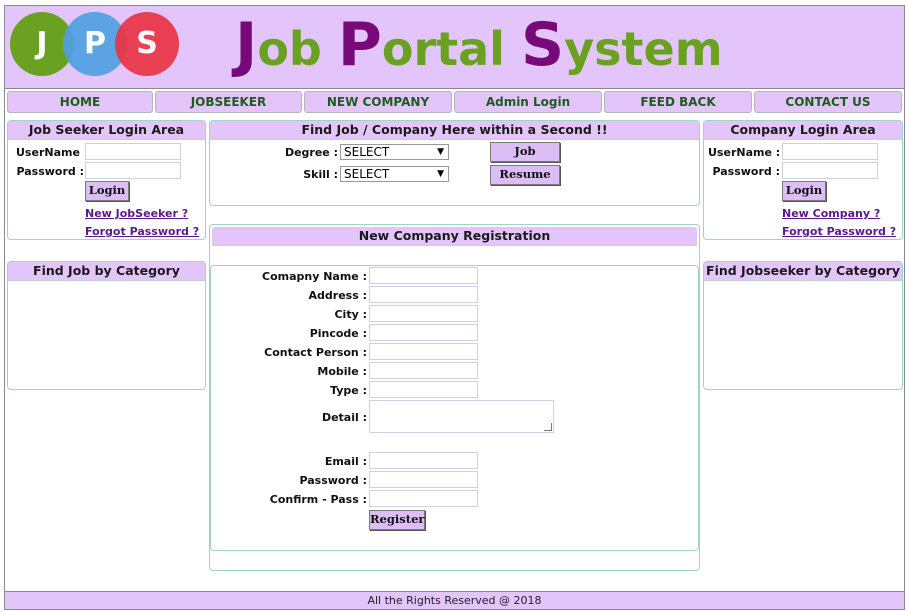 This screenshot has height=612, width=907. I want to click on new-jobseeker-link: New JobSeeker ?, so click(136, 213).